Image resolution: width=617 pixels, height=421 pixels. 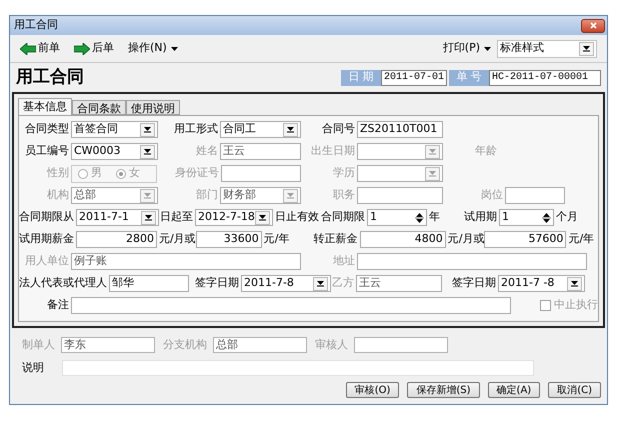 What do you see at coordinates (28, 48) in the screenshot?
I see `left-arrow-icon` at bounding box center [28, 48].